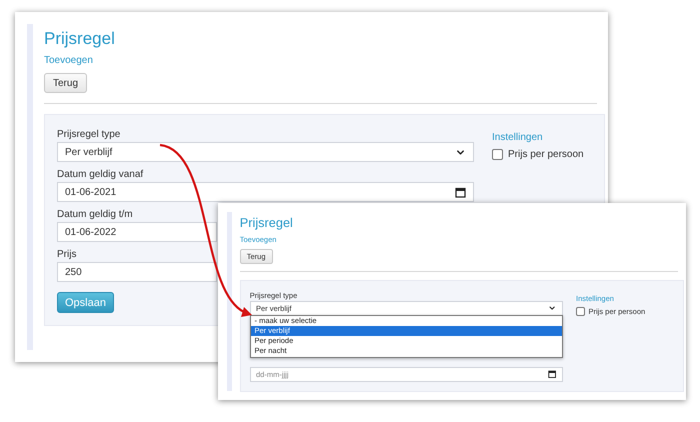 The width and height of the screenshot is (700, 422). Describe the element at coordinates (546, 154) in the screenshot. I see `checkbox-label: Prijs per persoon` at that location.